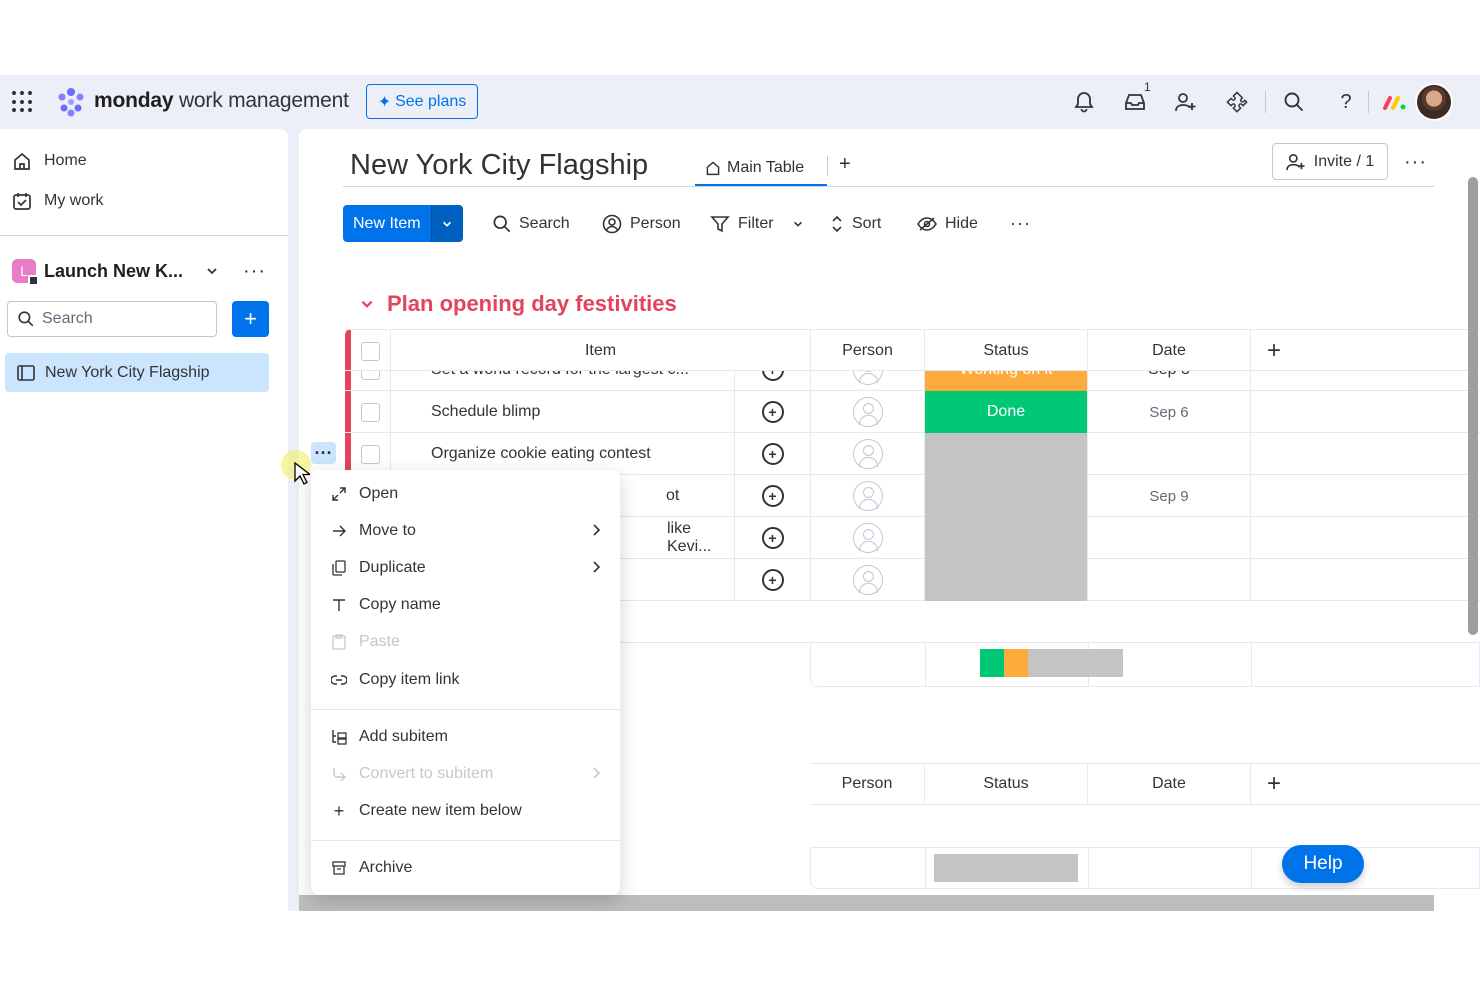 The image size is (1480, 987). What do you see at coordinates (49, 161) in the screenshot?
I see `sidebar-item-home: Home` at bounding box center [49, 161].